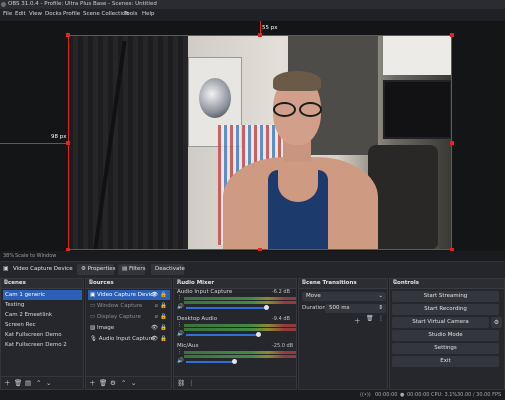 The width and height of the screenshot is (505, 400). I want to click on scene-item: Kat Fullscreen Demo 2, so click(42, 345).